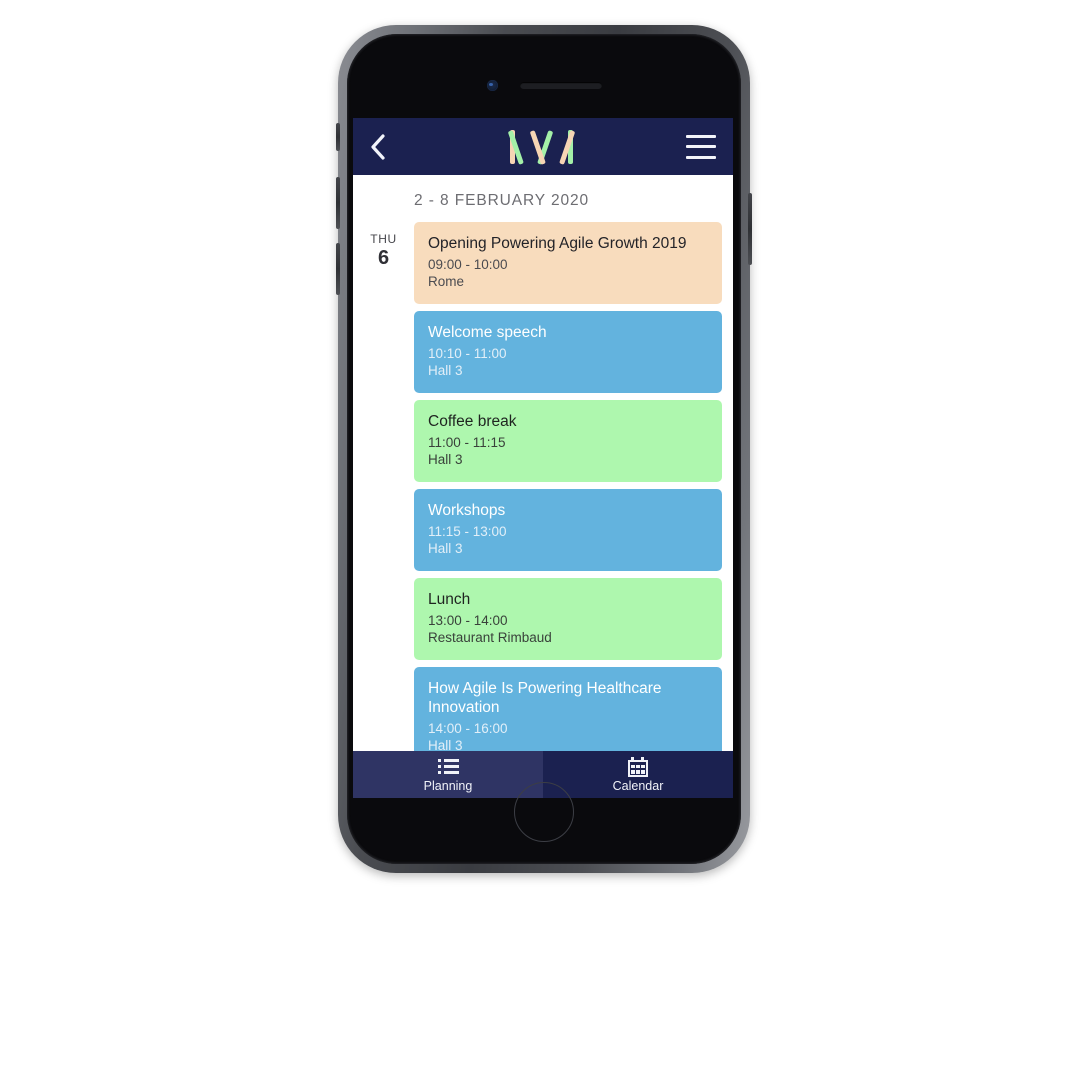  Describe the element at coordinates (638, 766) in the screenshot. I see `calendar-icon` at that location.